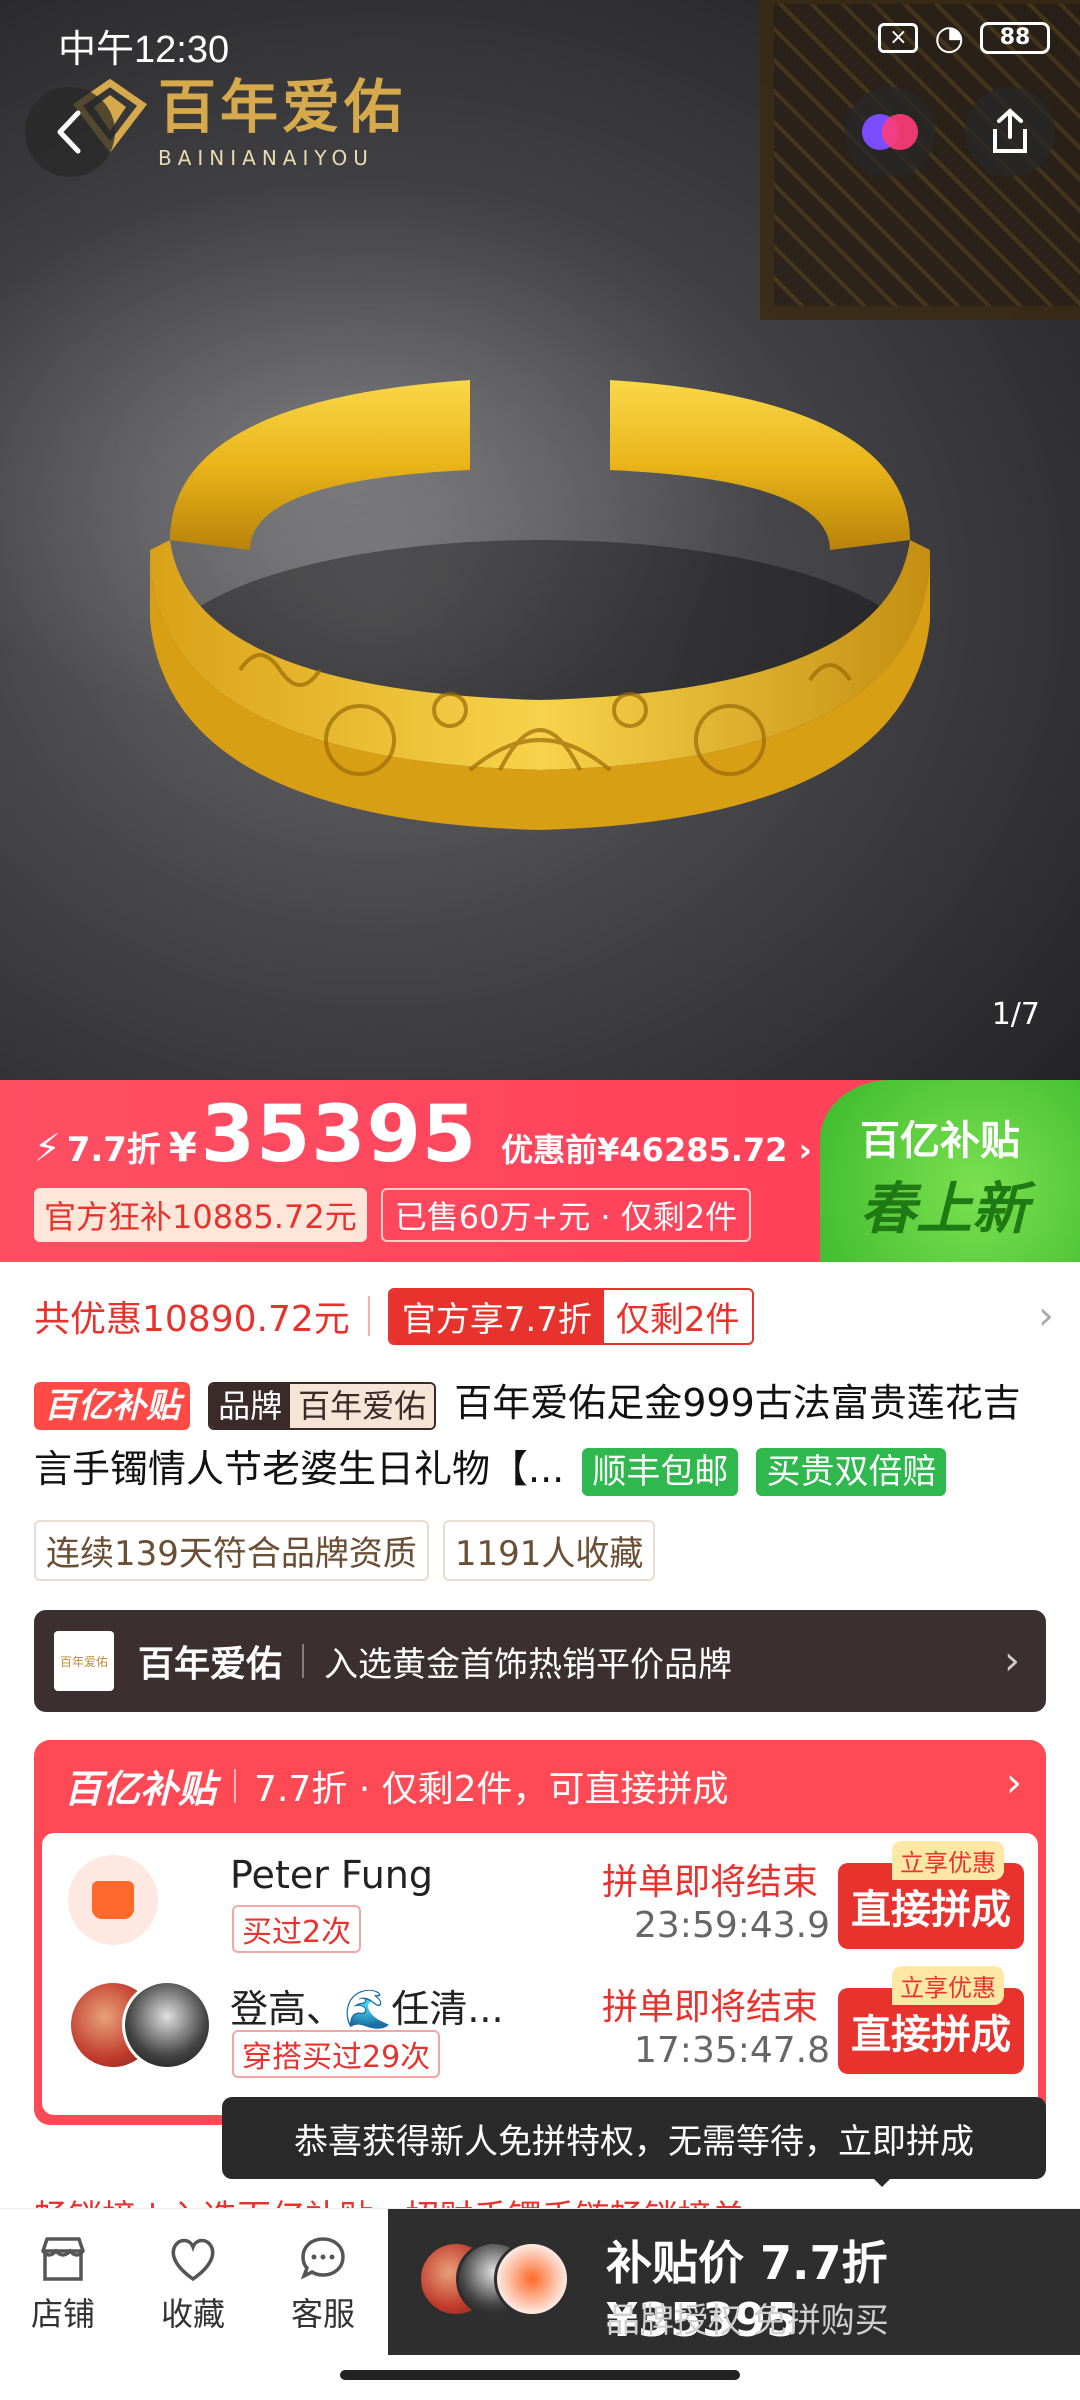  I want to click on discount-summary-row: 共优惠10890.72元 官方享7.7折 仅剩2件 ›, so click(544, 1316).